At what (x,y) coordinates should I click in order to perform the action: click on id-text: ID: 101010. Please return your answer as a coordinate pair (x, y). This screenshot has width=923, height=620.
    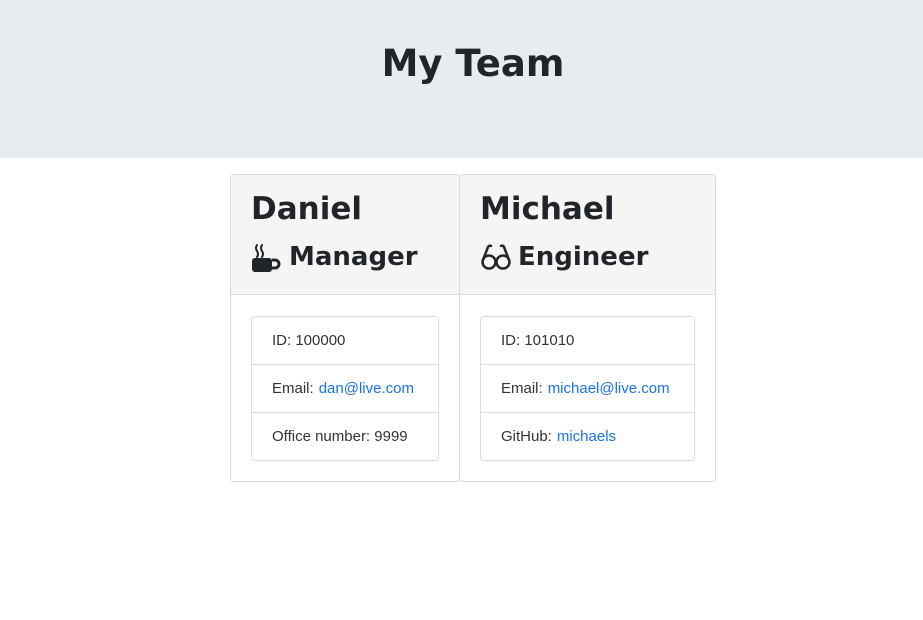
    Looking at the image, I should click on (538, 340).